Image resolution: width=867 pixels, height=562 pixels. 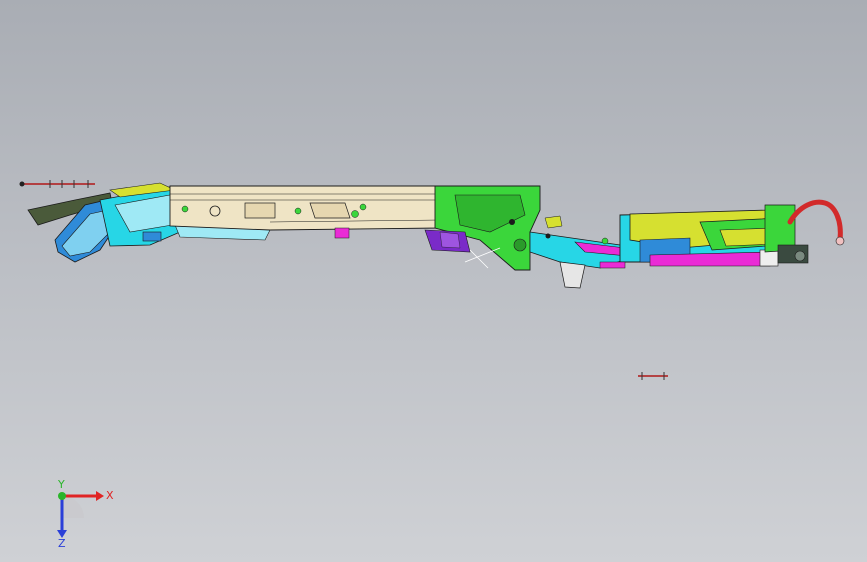 What do you see at coordinates (815, 221) in the screenshot?
I see `red-hose` at bounding box center [815, 221].